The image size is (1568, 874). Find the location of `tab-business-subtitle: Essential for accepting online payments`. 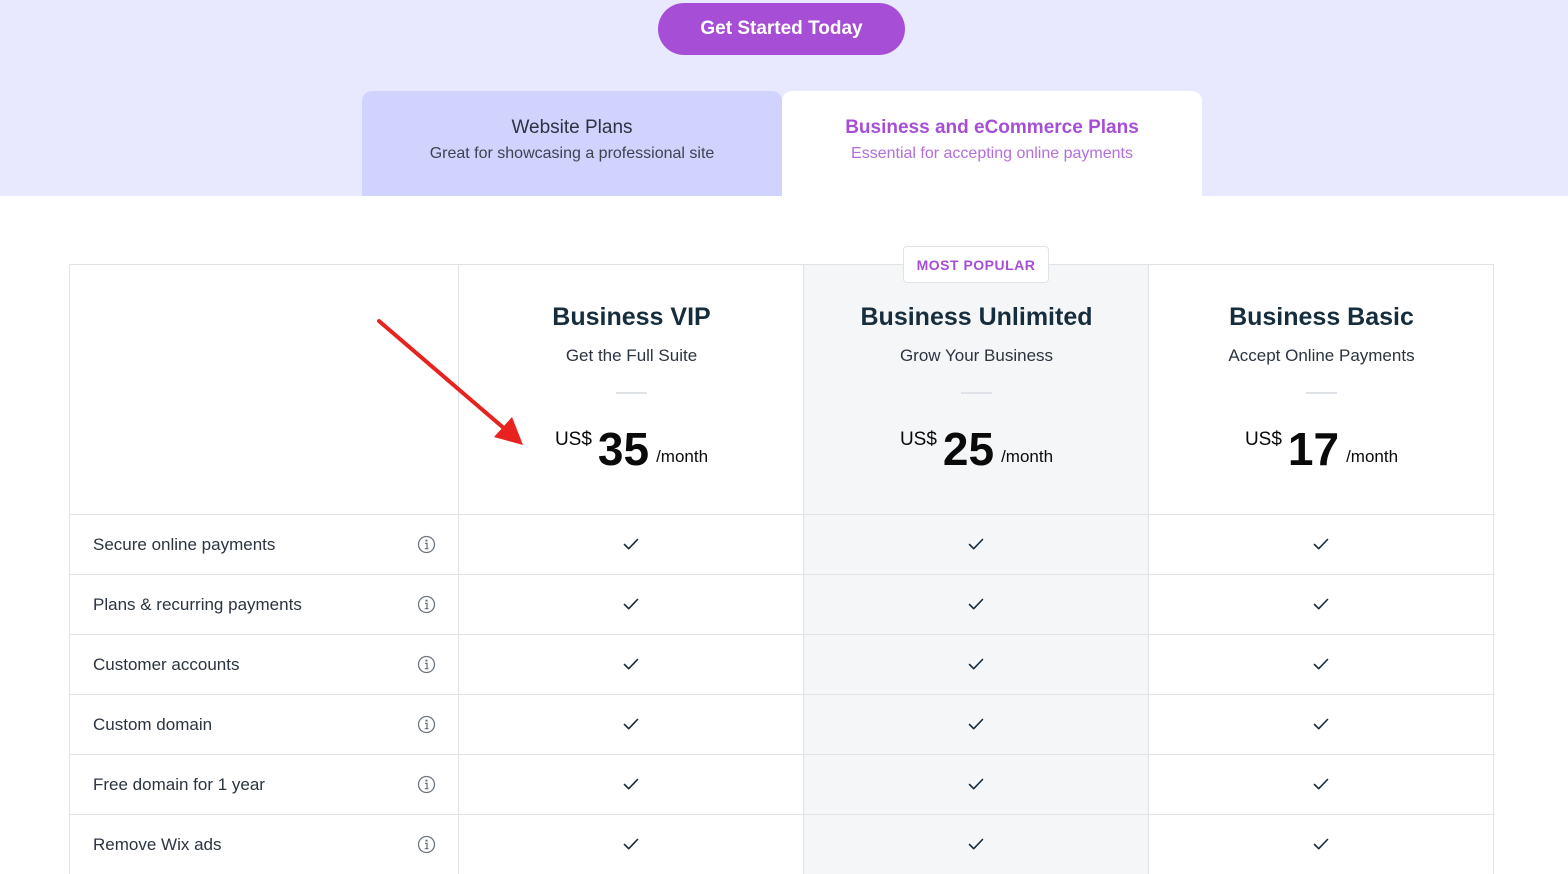

tab-business-subtitle: Essential for accepting online payments is located at coordinates (992, 153).